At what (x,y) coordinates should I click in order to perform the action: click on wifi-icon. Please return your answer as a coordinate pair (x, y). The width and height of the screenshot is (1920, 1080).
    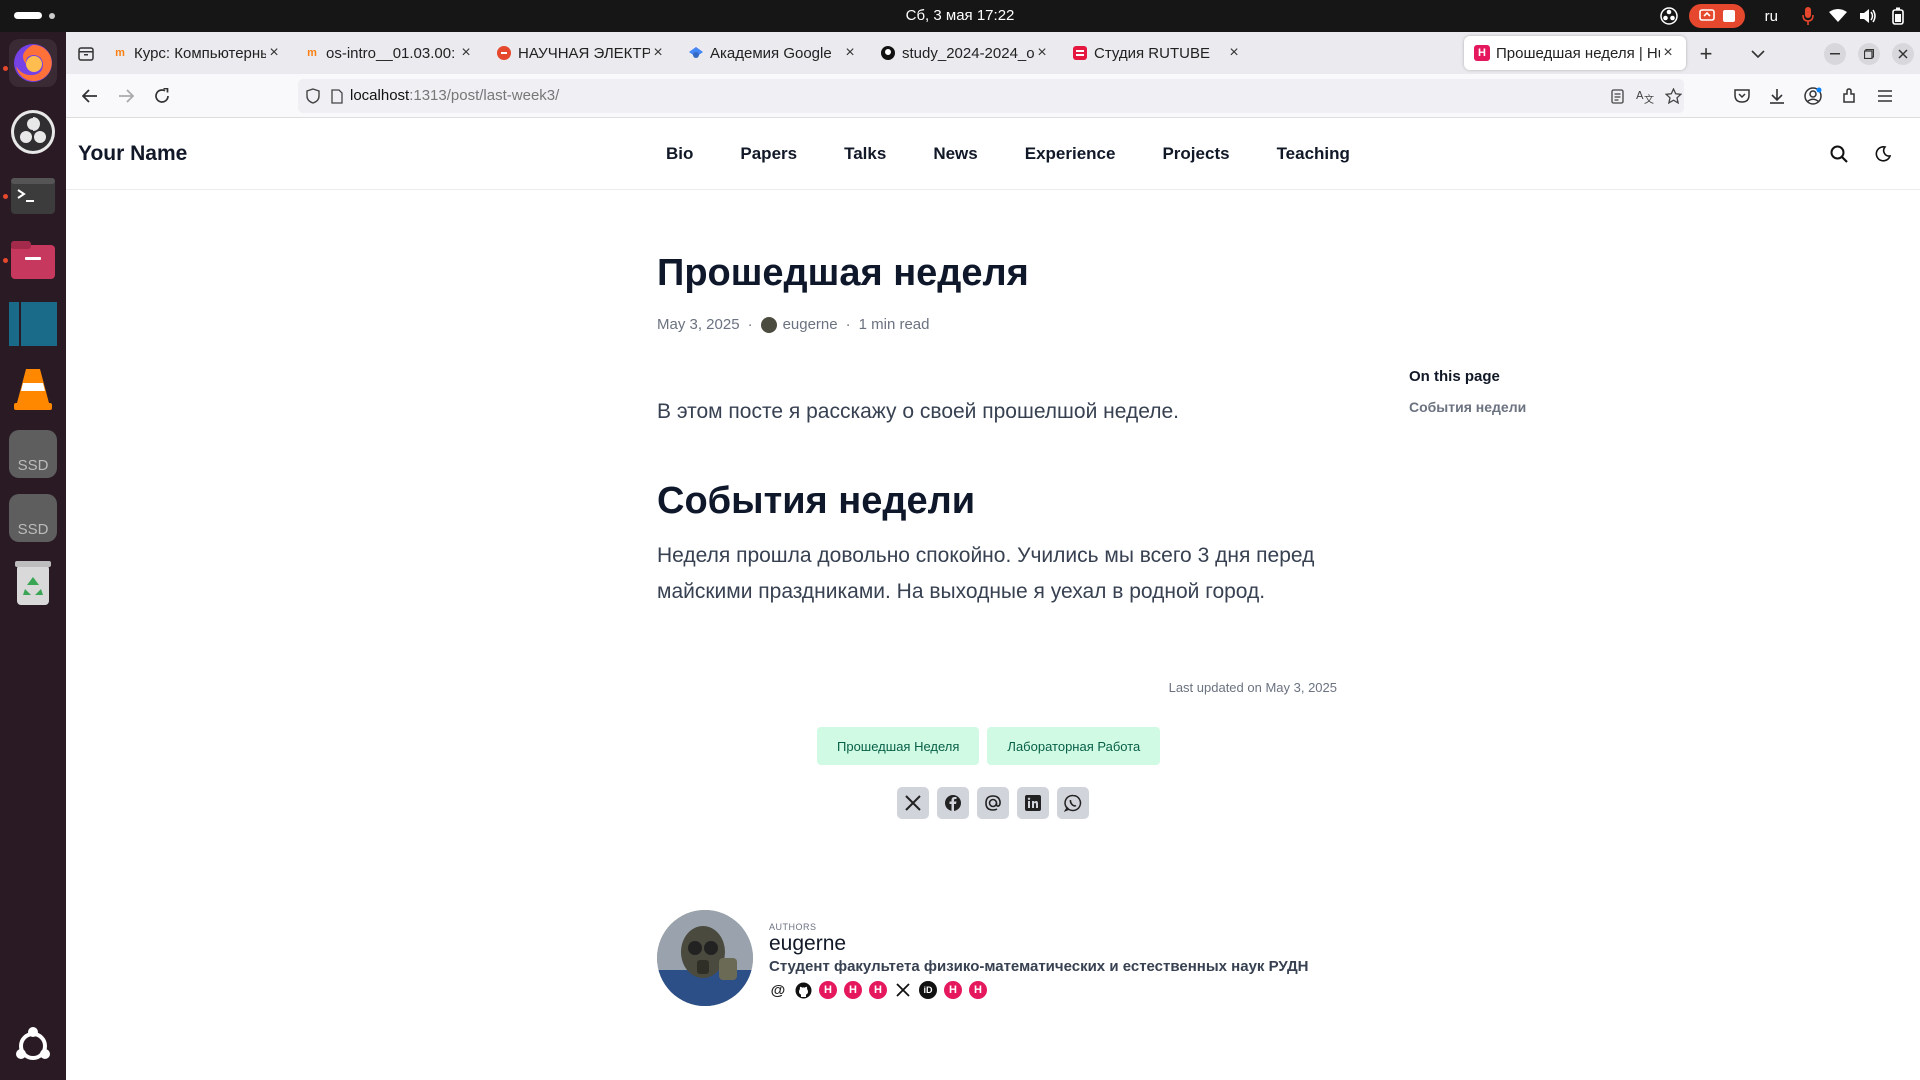
    Looking at the image, I should click on (1838, 16).